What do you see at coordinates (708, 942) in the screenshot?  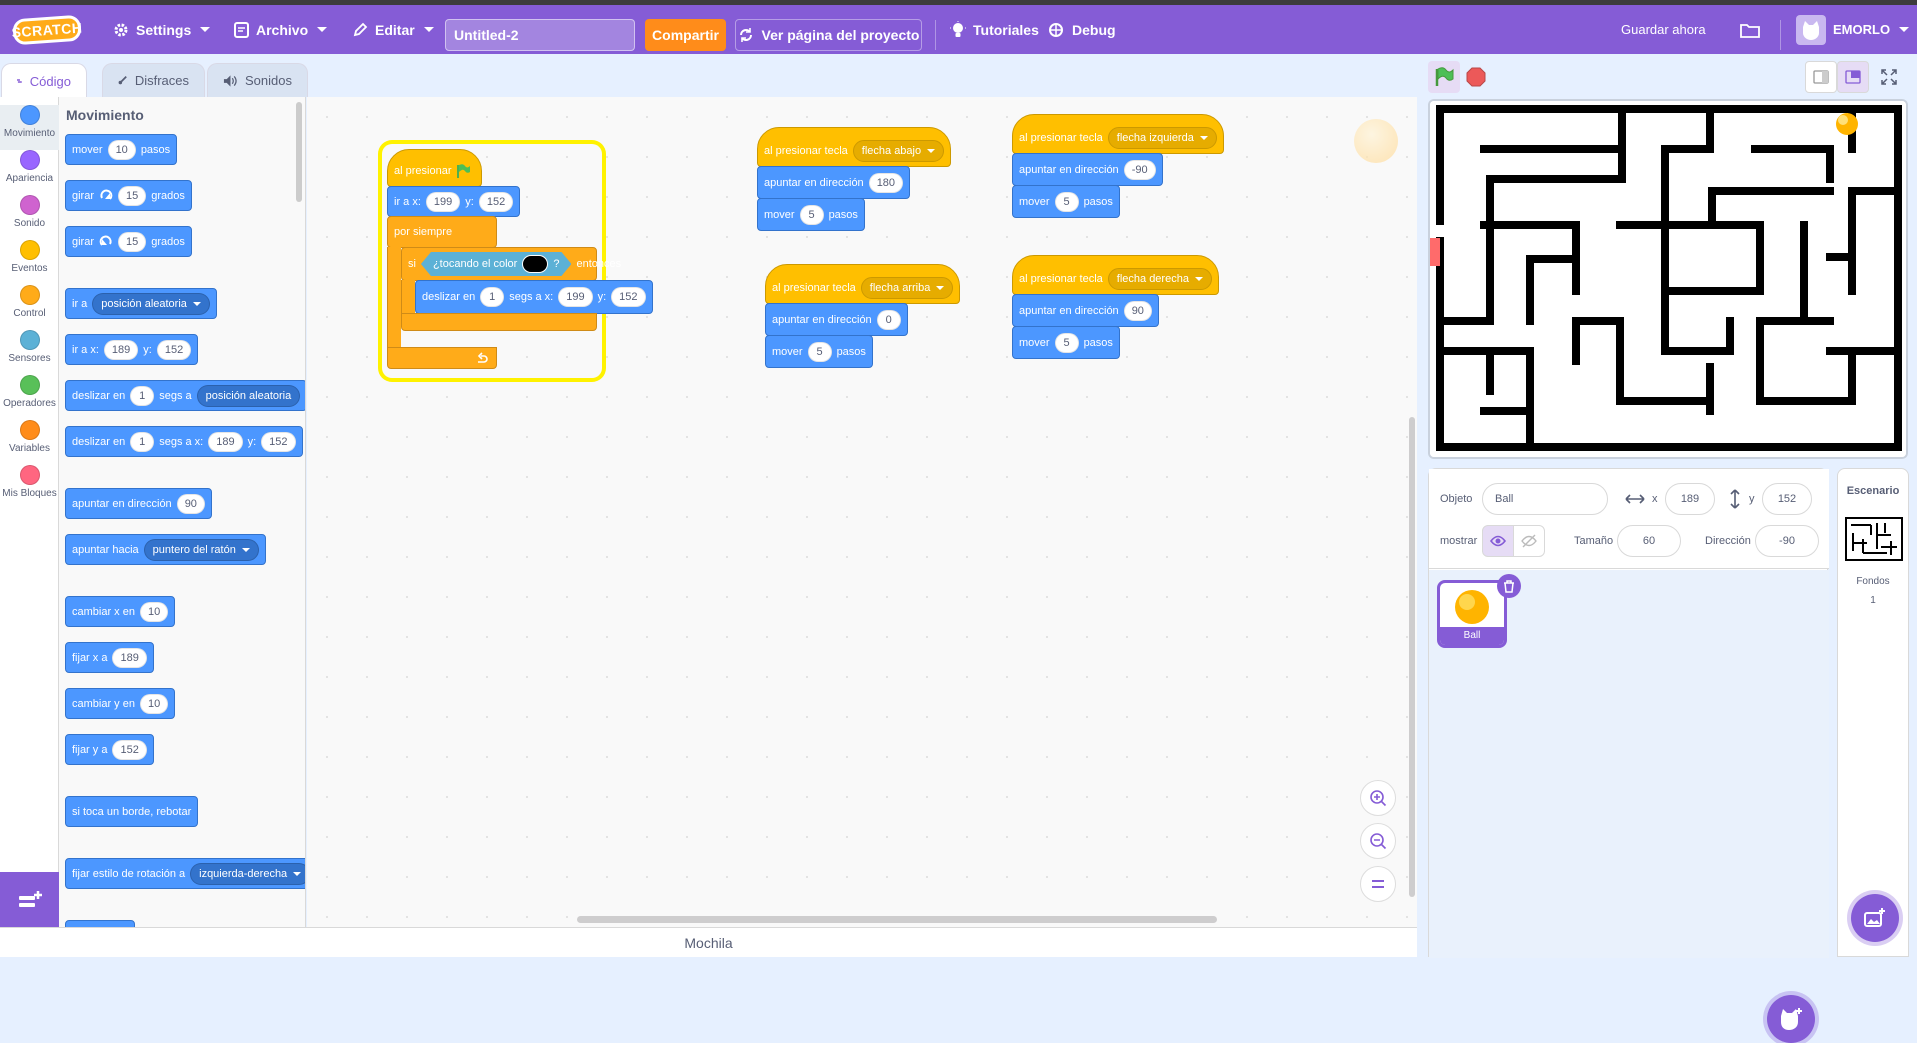 I see `backpack: Mochila` at bounding box center [708, 942].